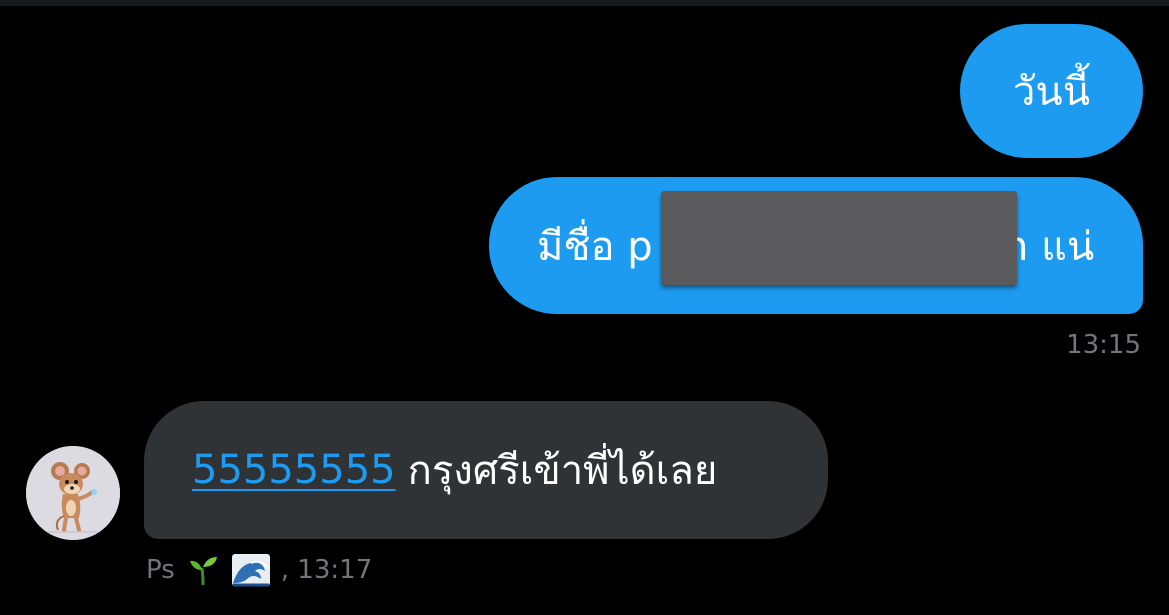 The height and width of the screenshot is (615, 1169). I want to click on message-timestamp: , 13:17, so click(326, 570).